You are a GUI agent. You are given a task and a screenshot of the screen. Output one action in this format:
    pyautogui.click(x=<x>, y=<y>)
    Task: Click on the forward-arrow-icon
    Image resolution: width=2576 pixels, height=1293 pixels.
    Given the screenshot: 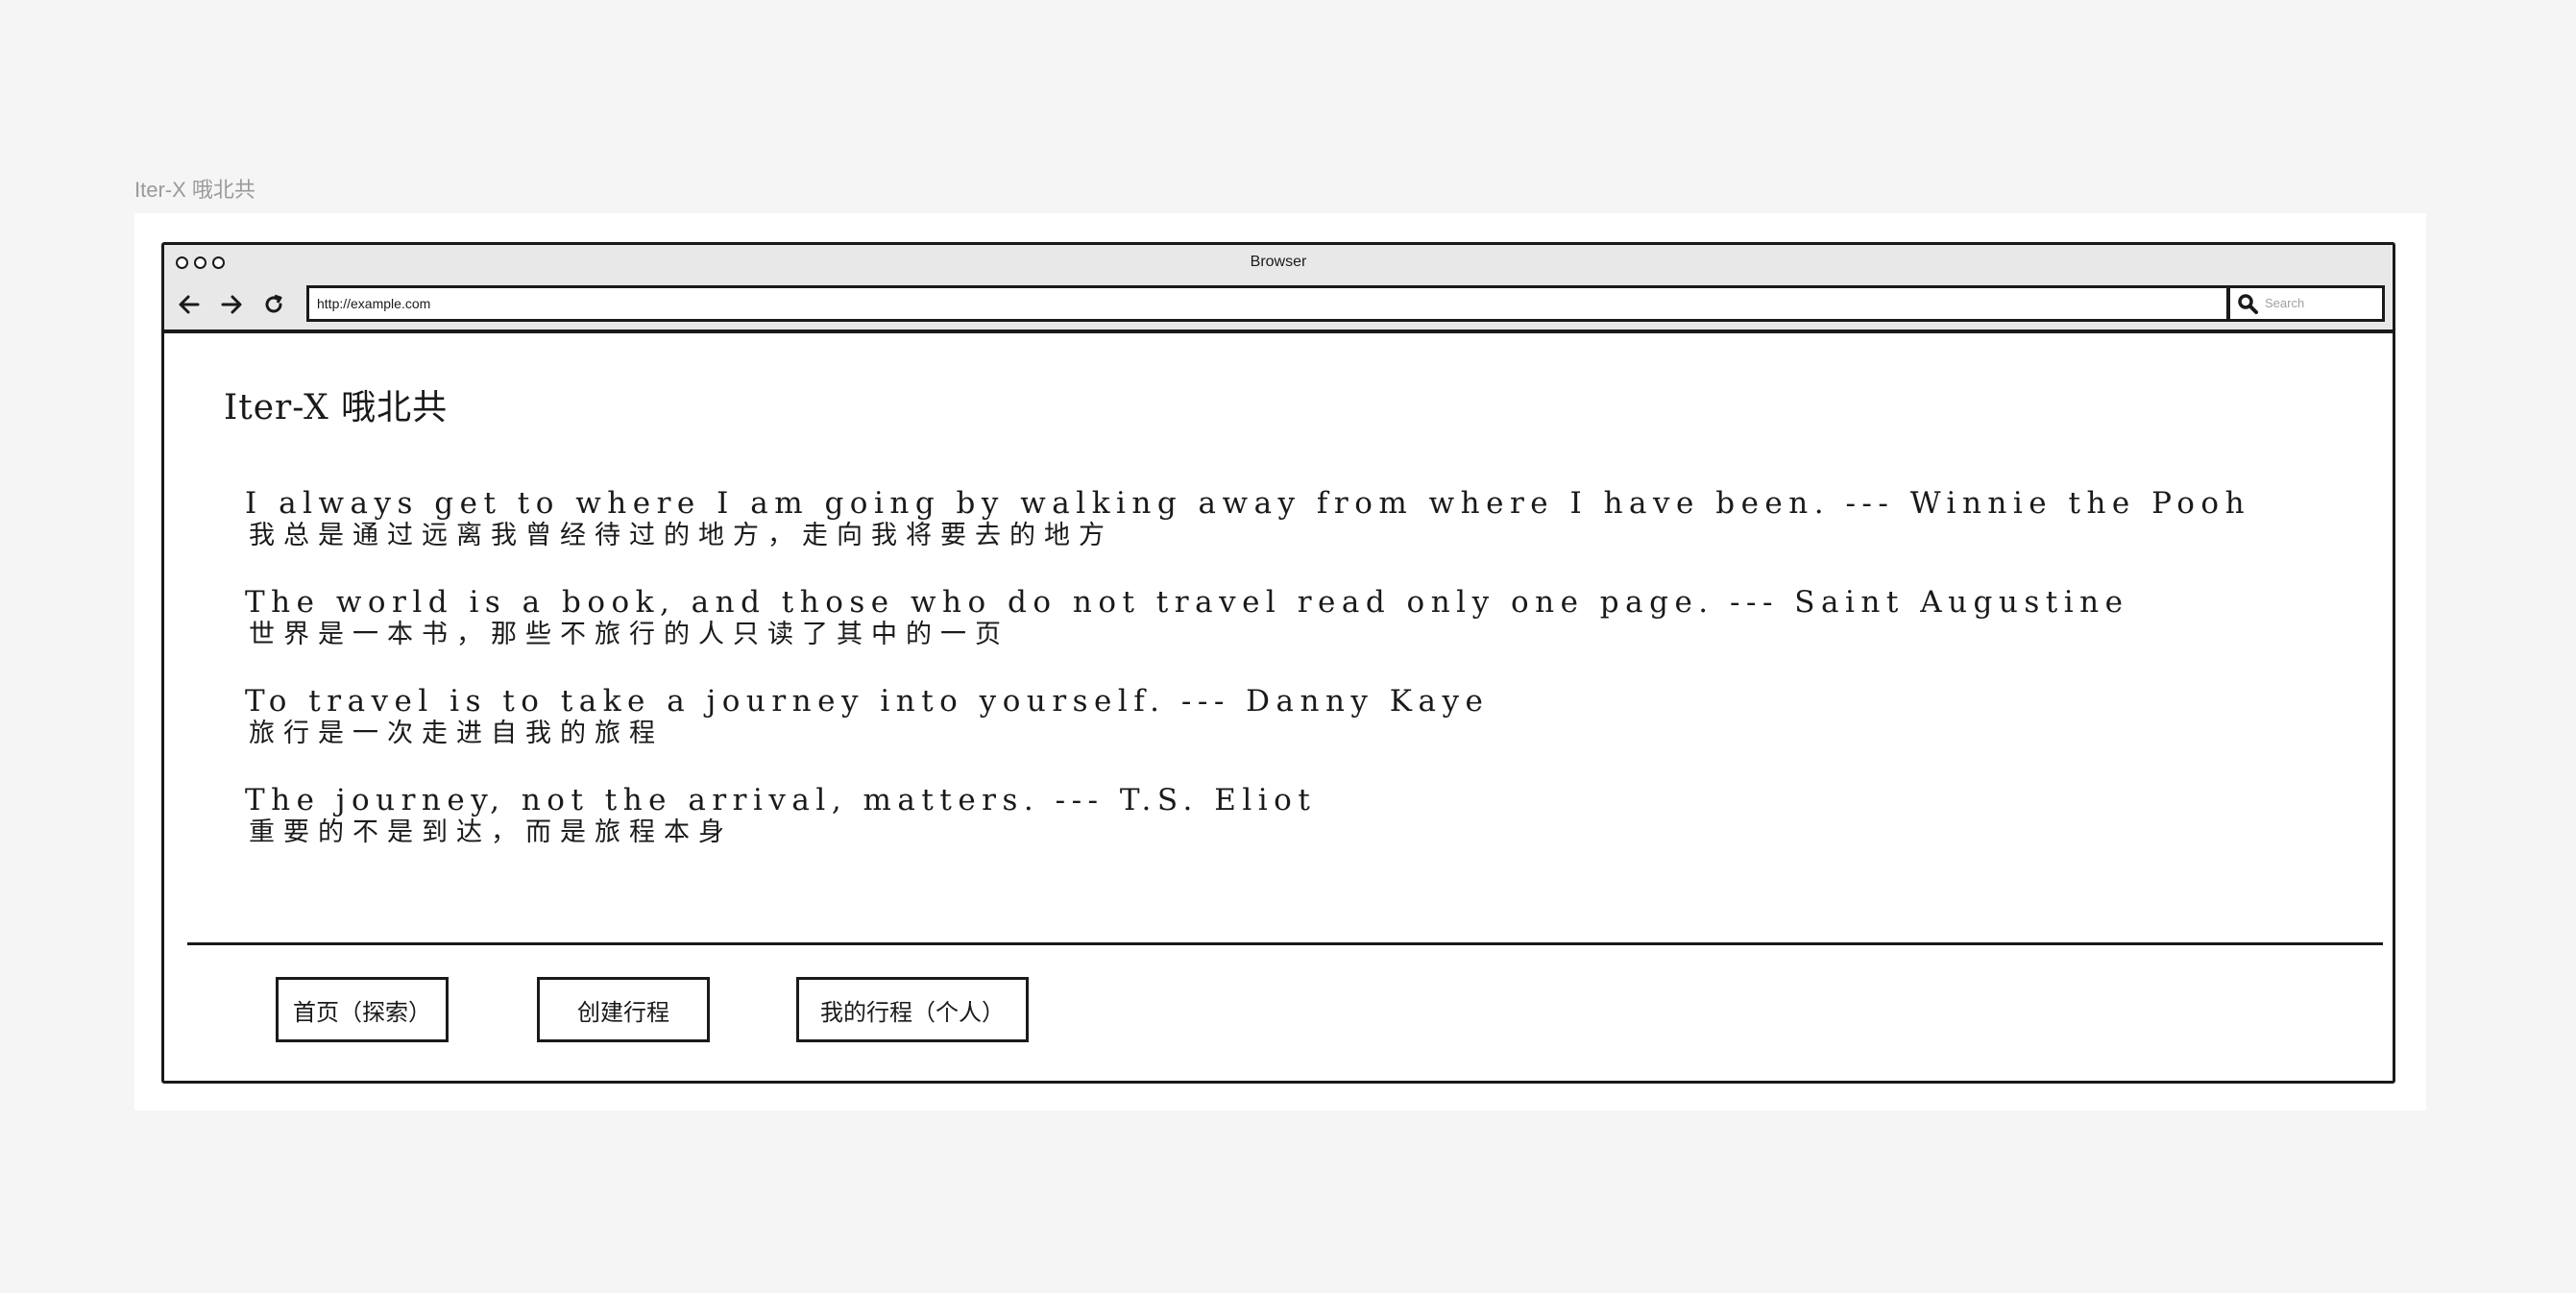 What is the action you would take?
    pyautogui.click(x=232, y=304)
    